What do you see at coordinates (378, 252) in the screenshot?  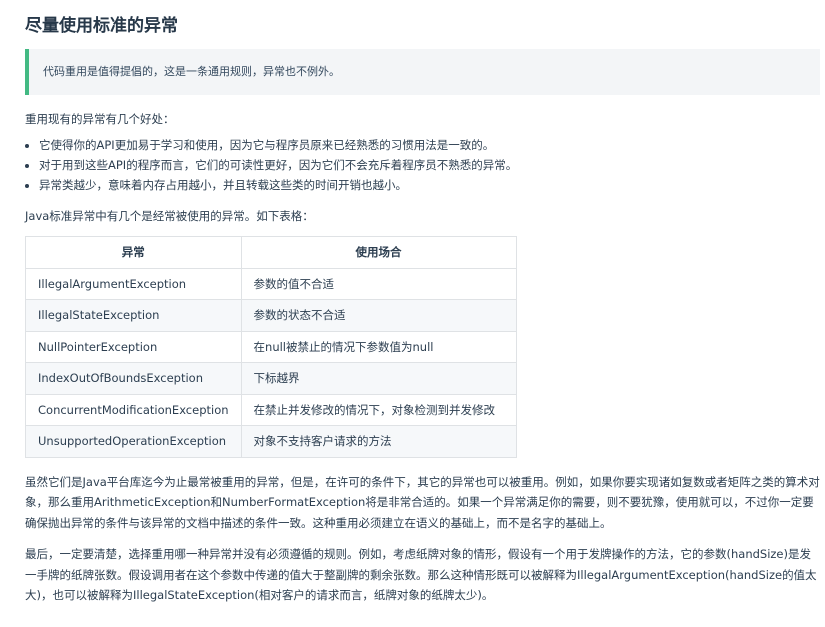 I see `column-header-usage: 使用场合` at bounding box center [378, 252].